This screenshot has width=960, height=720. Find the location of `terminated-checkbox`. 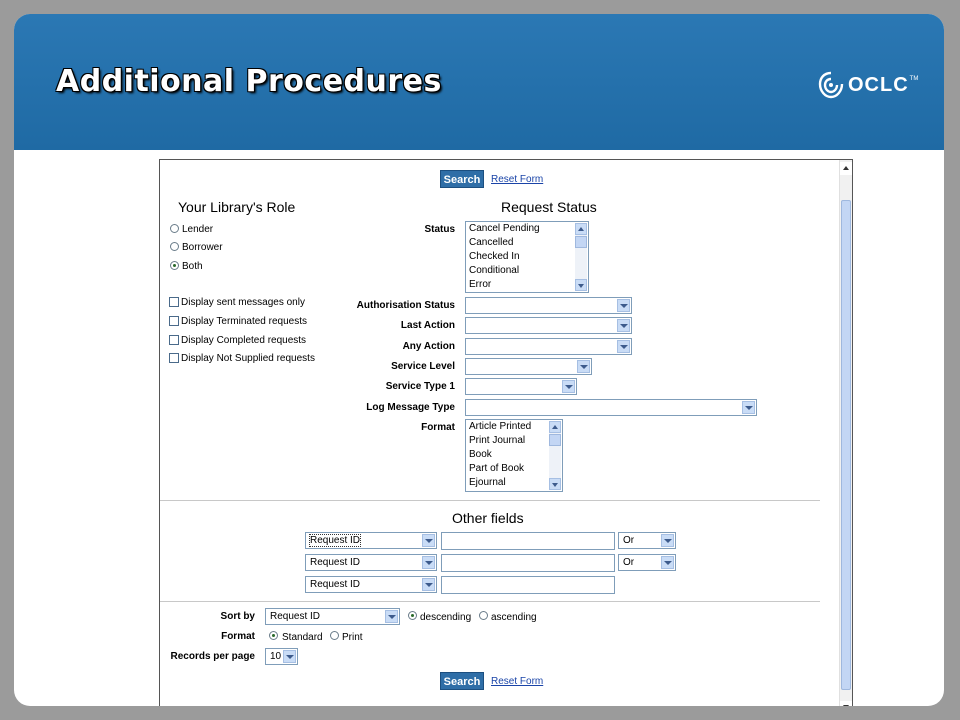

terminated-checkbox is located at coordinates (174, 321).